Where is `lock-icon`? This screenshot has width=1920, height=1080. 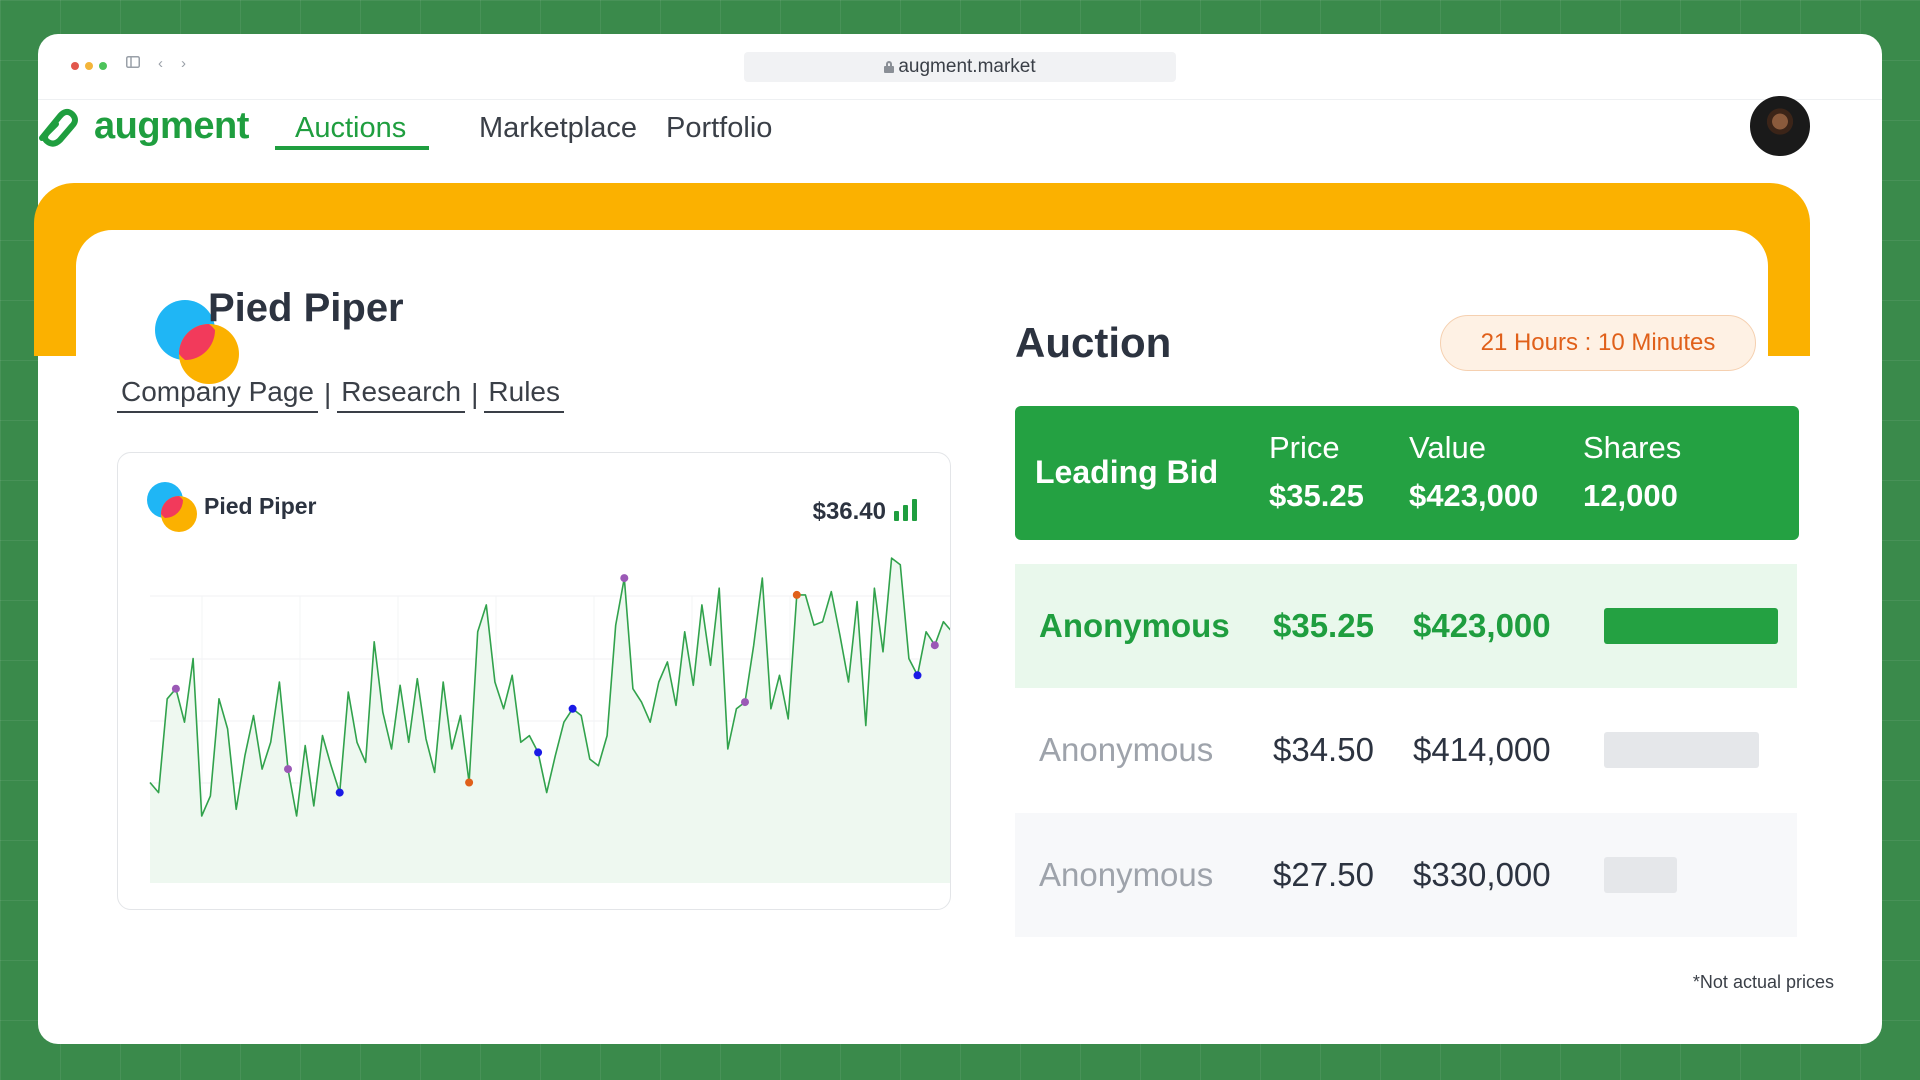
lock-icon is located at coordinates (889, 67).